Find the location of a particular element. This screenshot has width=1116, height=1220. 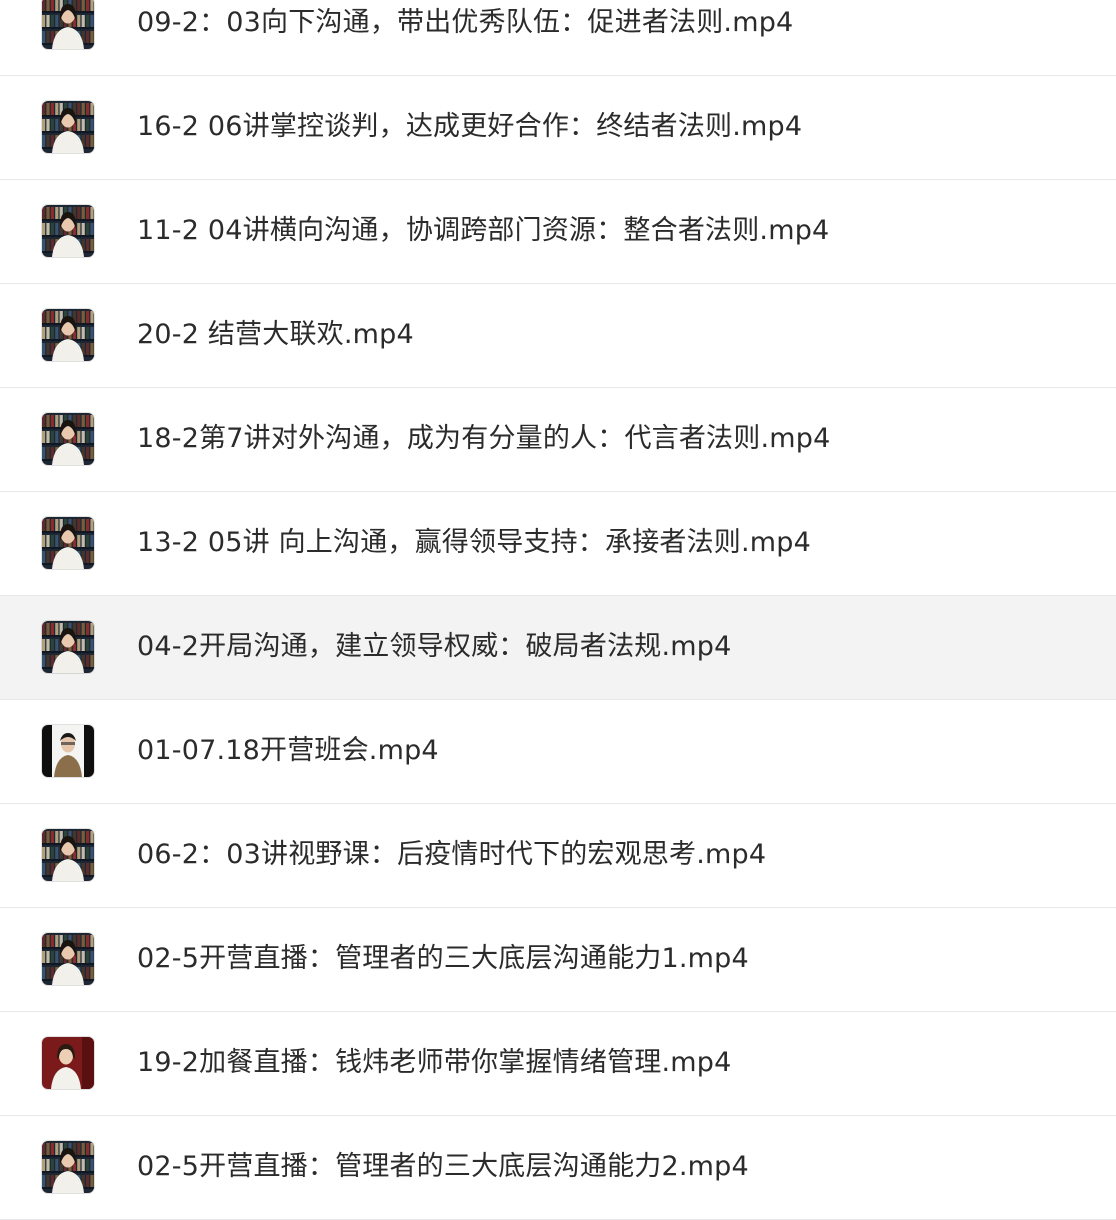

file-name: 18-2第7讲对外沟通，成为有分量的人：代言者法则.mp4 is located at coordinates (484, 438).